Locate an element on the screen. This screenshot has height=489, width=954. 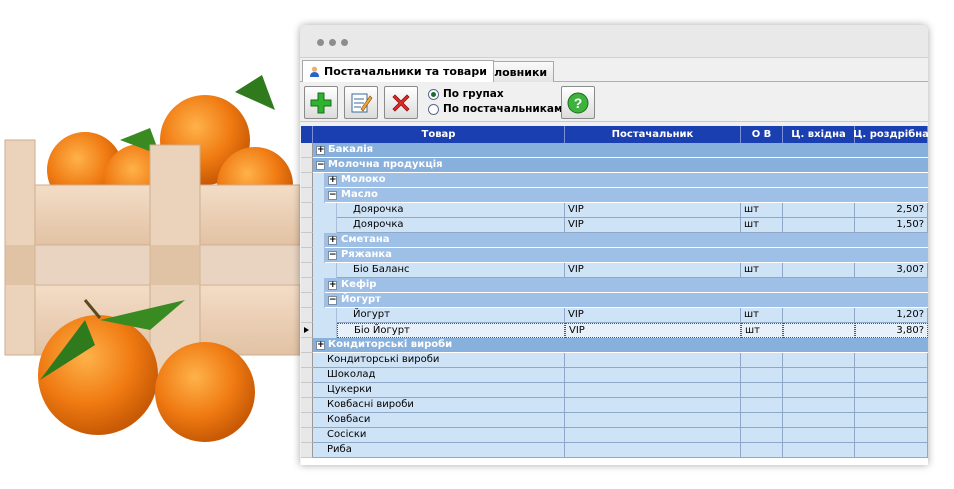
cell-price-retail: 1,20? is located at coordinates (891, 315).